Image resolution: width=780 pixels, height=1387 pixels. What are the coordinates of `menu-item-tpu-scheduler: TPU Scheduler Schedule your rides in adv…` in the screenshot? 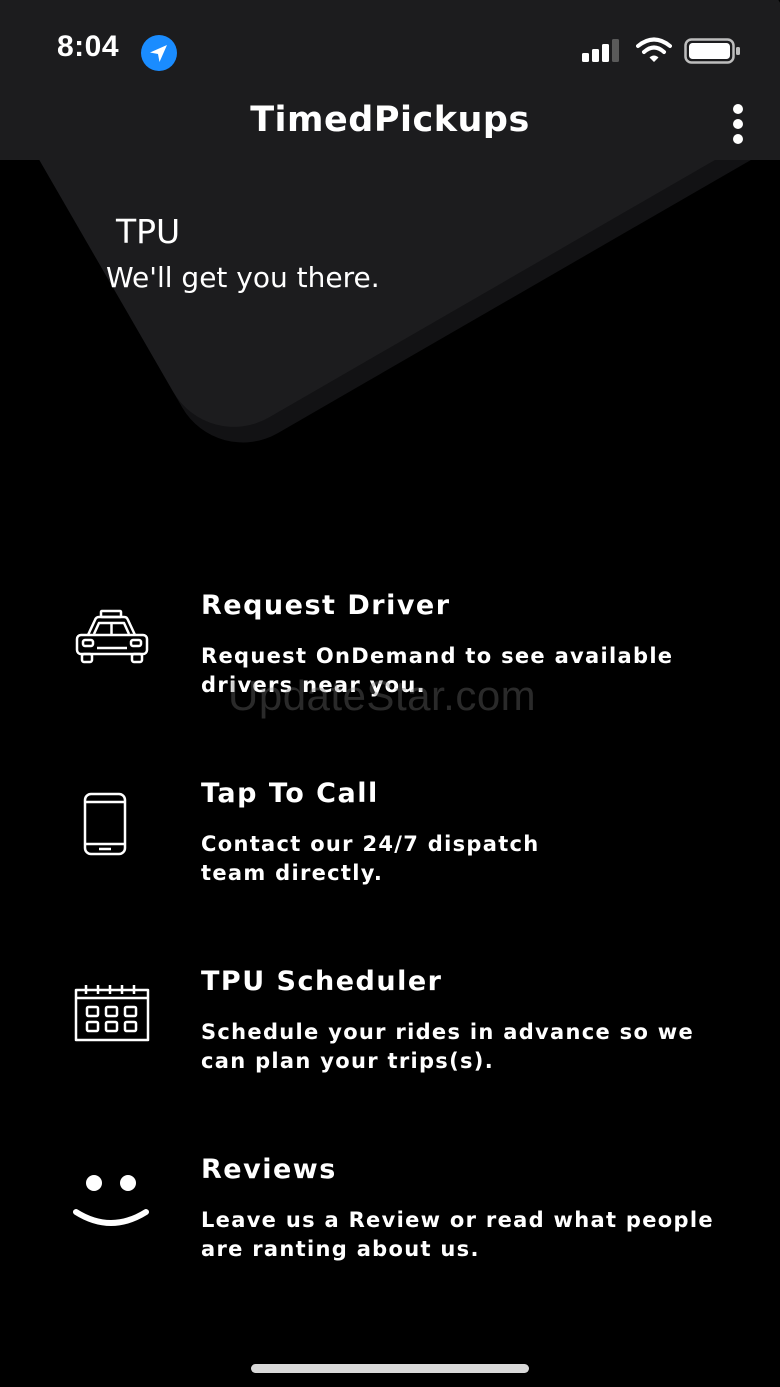 It's located at (390, 1041).